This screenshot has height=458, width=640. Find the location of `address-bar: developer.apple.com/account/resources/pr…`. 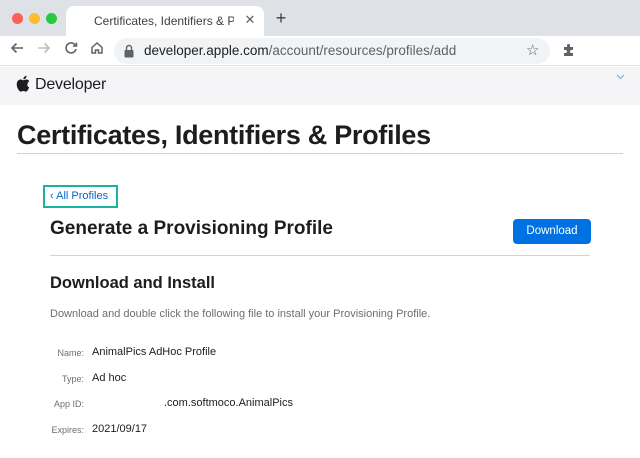

address-bar: developer.apple.com/account/resources/pr… is located at coordinates (332, 51).